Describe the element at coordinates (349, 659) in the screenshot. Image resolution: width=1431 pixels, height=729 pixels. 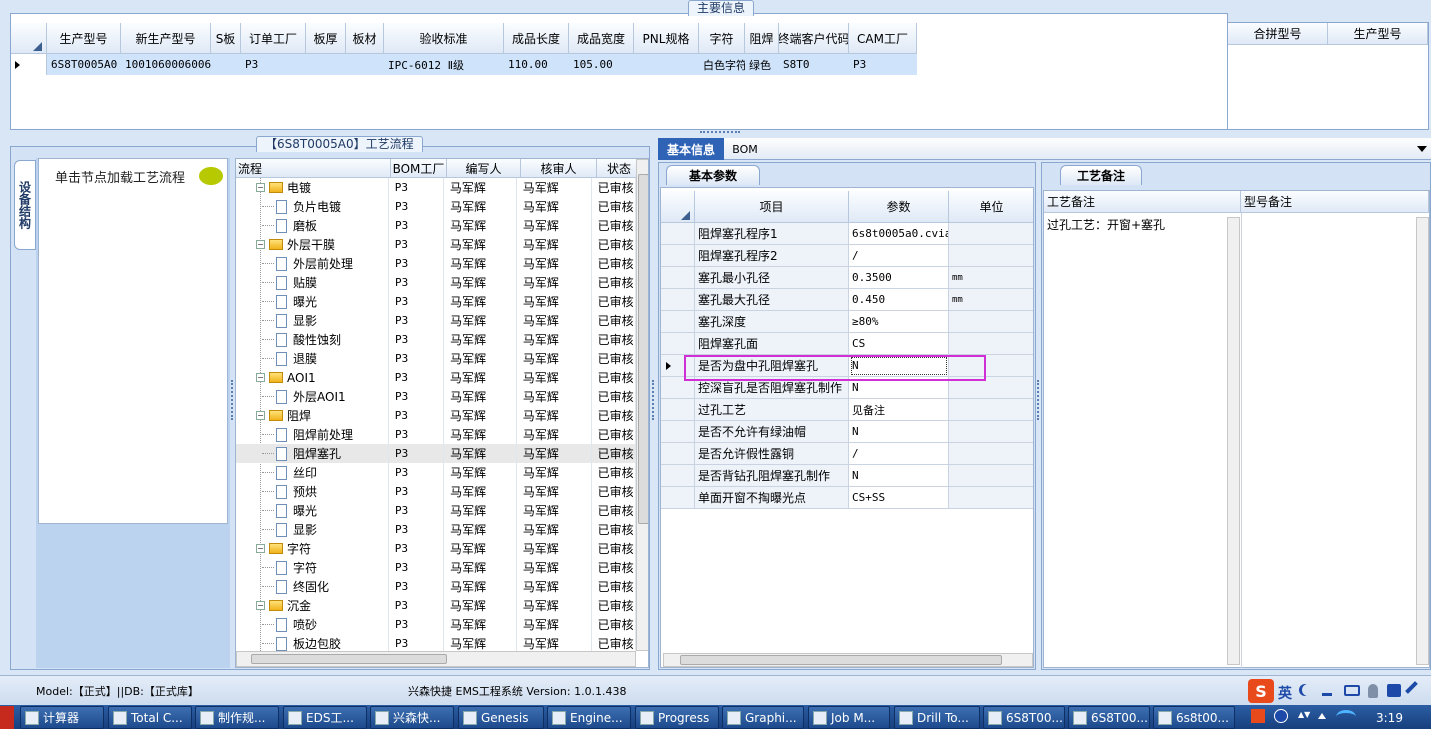
I see `hscroll-thumb` at that location.